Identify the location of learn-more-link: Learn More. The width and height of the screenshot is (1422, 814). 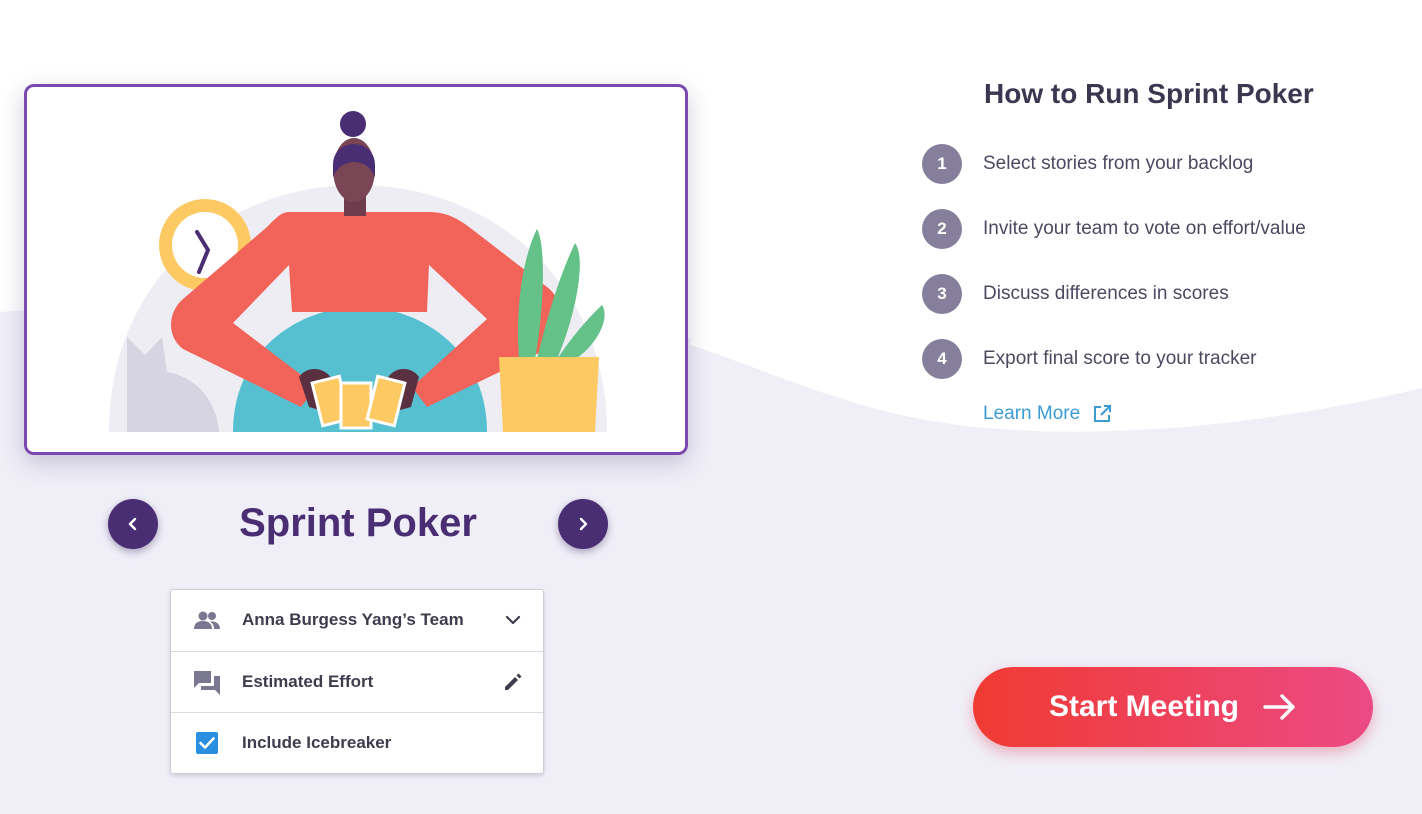
(1047, 414).